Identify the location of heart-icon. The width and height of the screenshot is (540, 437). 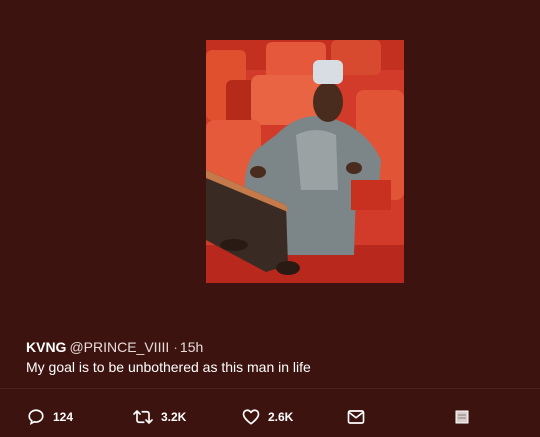
(251, 417).